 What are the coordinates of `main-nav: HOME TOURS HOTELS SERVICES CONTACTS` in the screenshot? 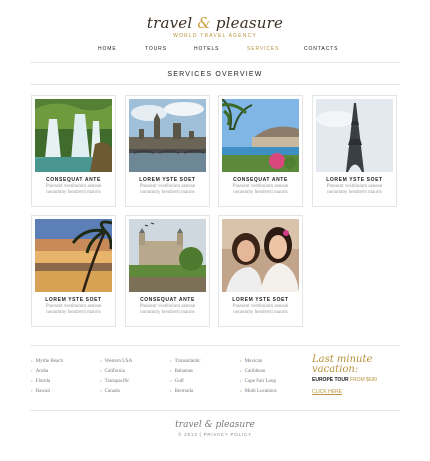 It's located at (215, 50).